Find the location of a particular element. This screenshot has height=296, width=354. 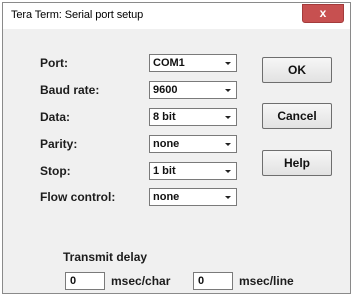

stop-select: 1 bit is located at coordinates (193, 171).